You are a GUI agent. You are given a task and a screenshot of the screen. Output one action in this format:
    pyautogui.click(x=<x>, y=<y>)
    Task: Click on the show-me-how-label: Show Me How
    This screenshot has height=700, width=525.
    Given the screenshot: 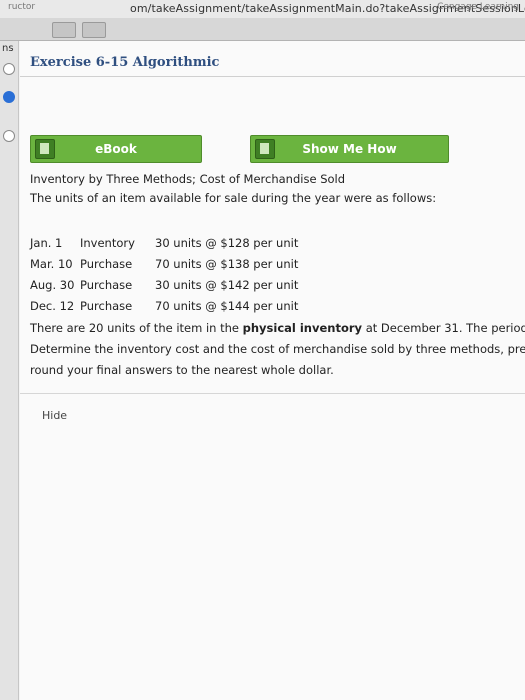 What is the action you would take?
    pyautogui.click(x=349, y=149)
    